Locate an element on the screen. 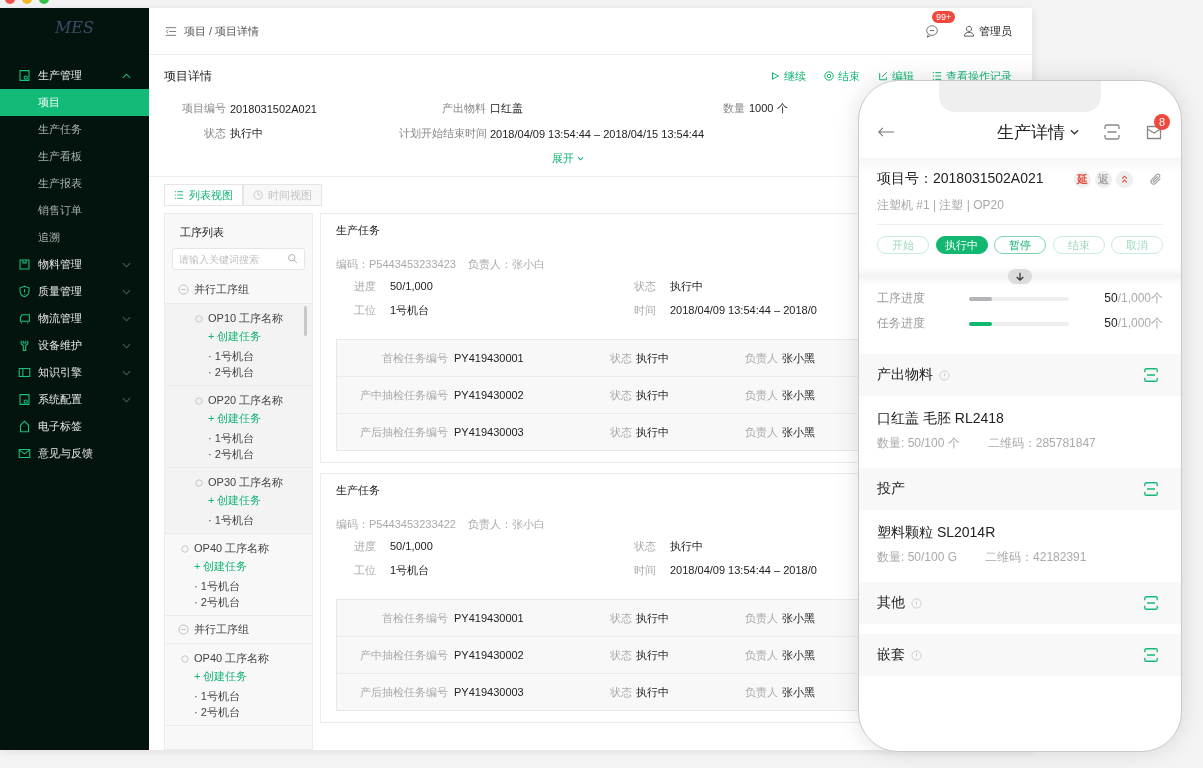  step-name: OP10 工序名称 is located at coordinates (246, 318).